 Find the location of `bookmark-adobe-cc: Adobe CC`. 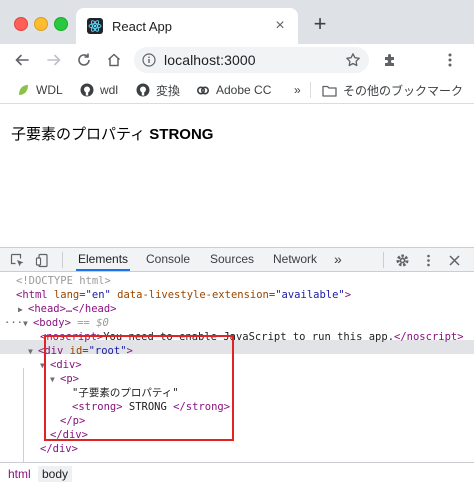

bookmark-adobe-cc: Adobe CC is located at coordinates (233, 90).